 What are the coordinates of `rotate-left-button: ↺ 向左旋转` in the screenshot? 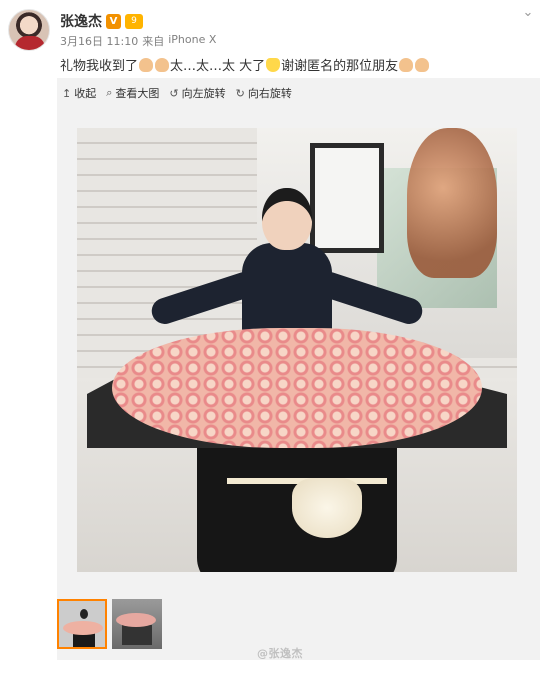 It's located at (197, 93).